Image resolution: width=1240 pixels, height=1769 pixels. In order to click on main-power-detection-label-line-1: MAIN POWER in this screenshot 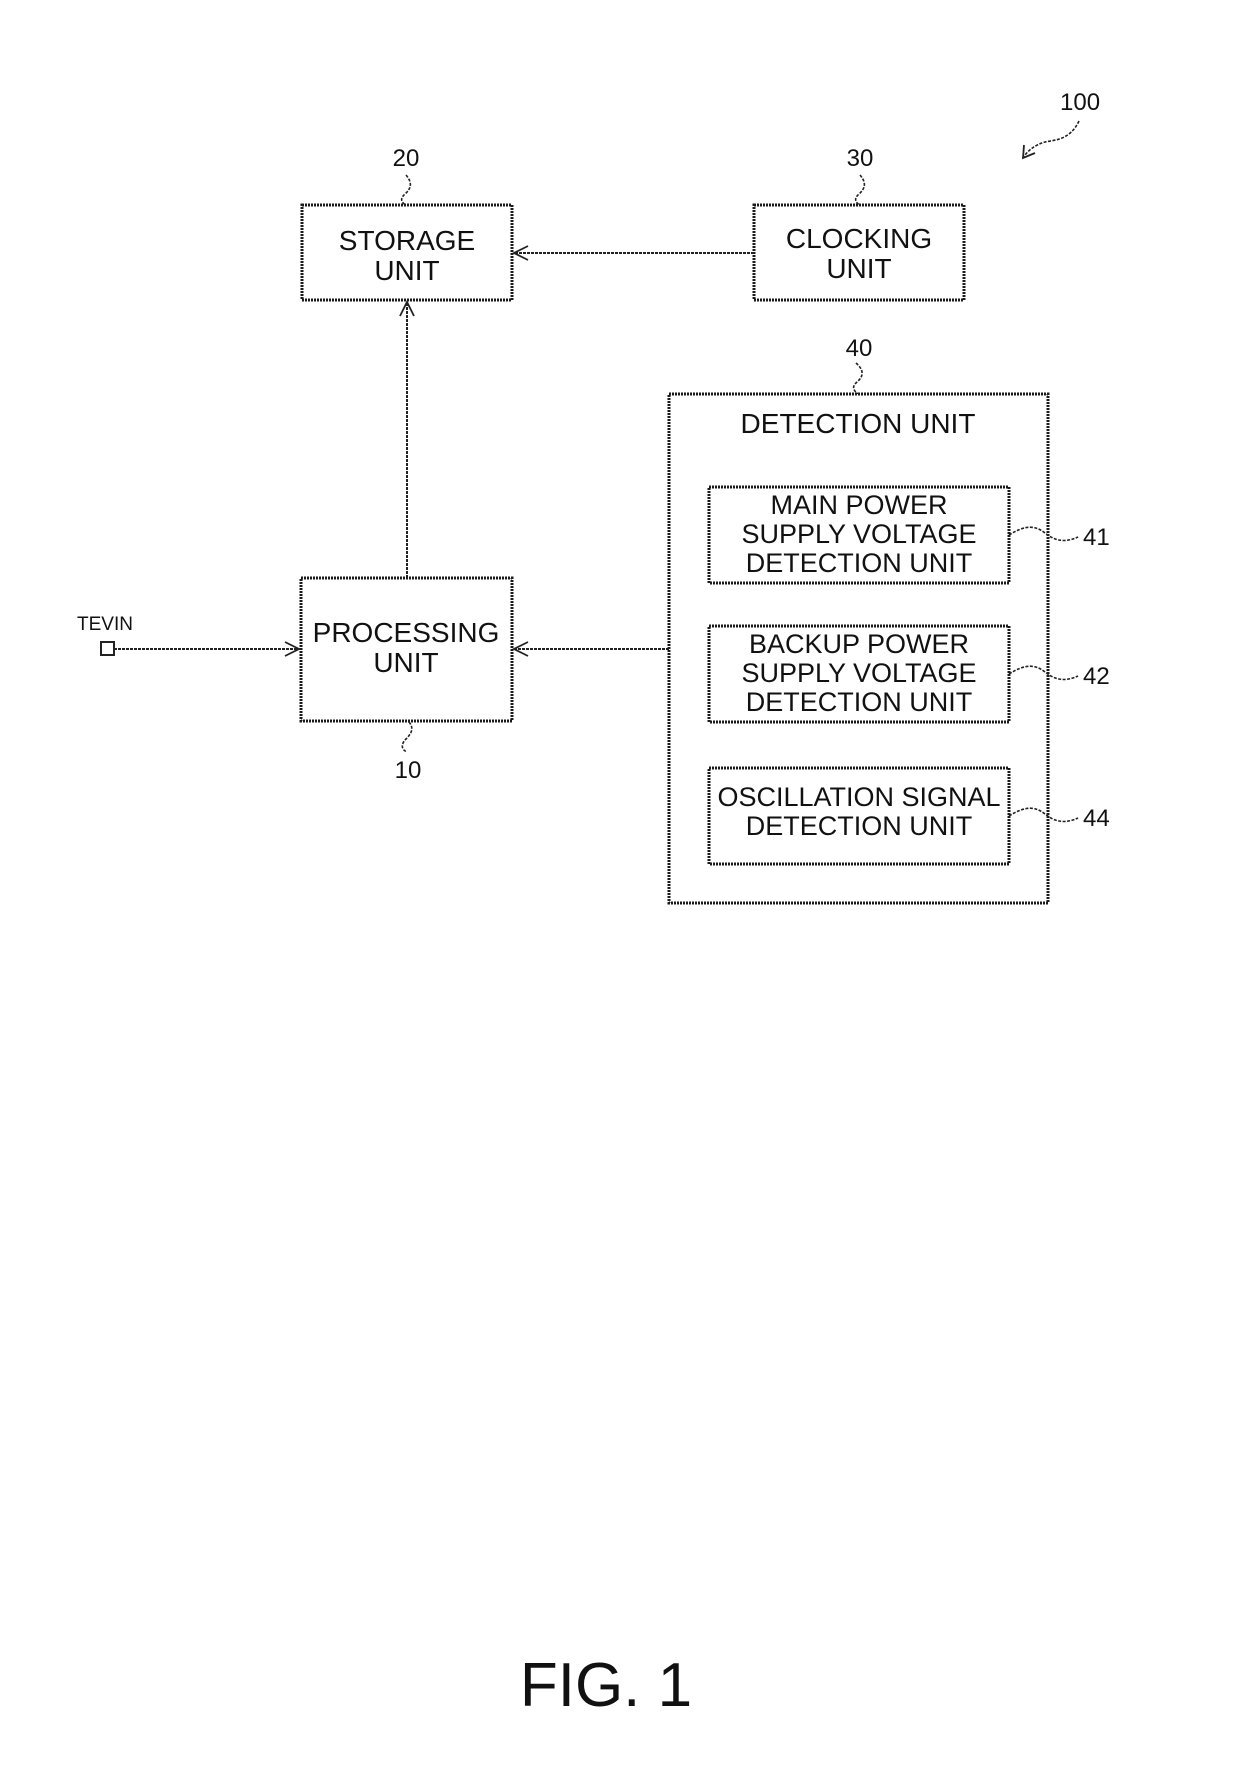, I will do `click(858, 505)`.